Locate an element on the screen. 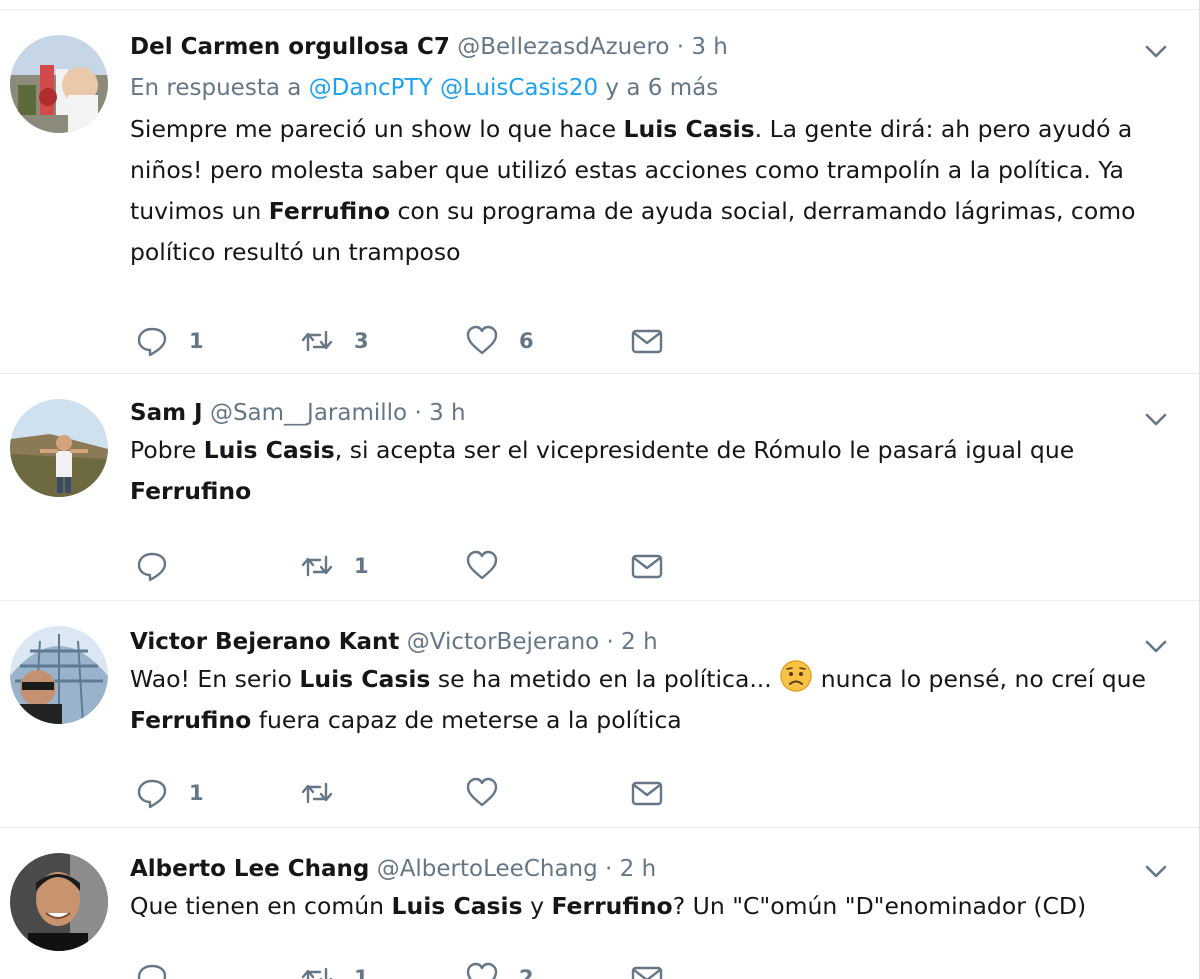 Image resolution: width=1200 pixels, height=979 pixels. text-segment: Que tienen en común is located at coordinates (261, 906).